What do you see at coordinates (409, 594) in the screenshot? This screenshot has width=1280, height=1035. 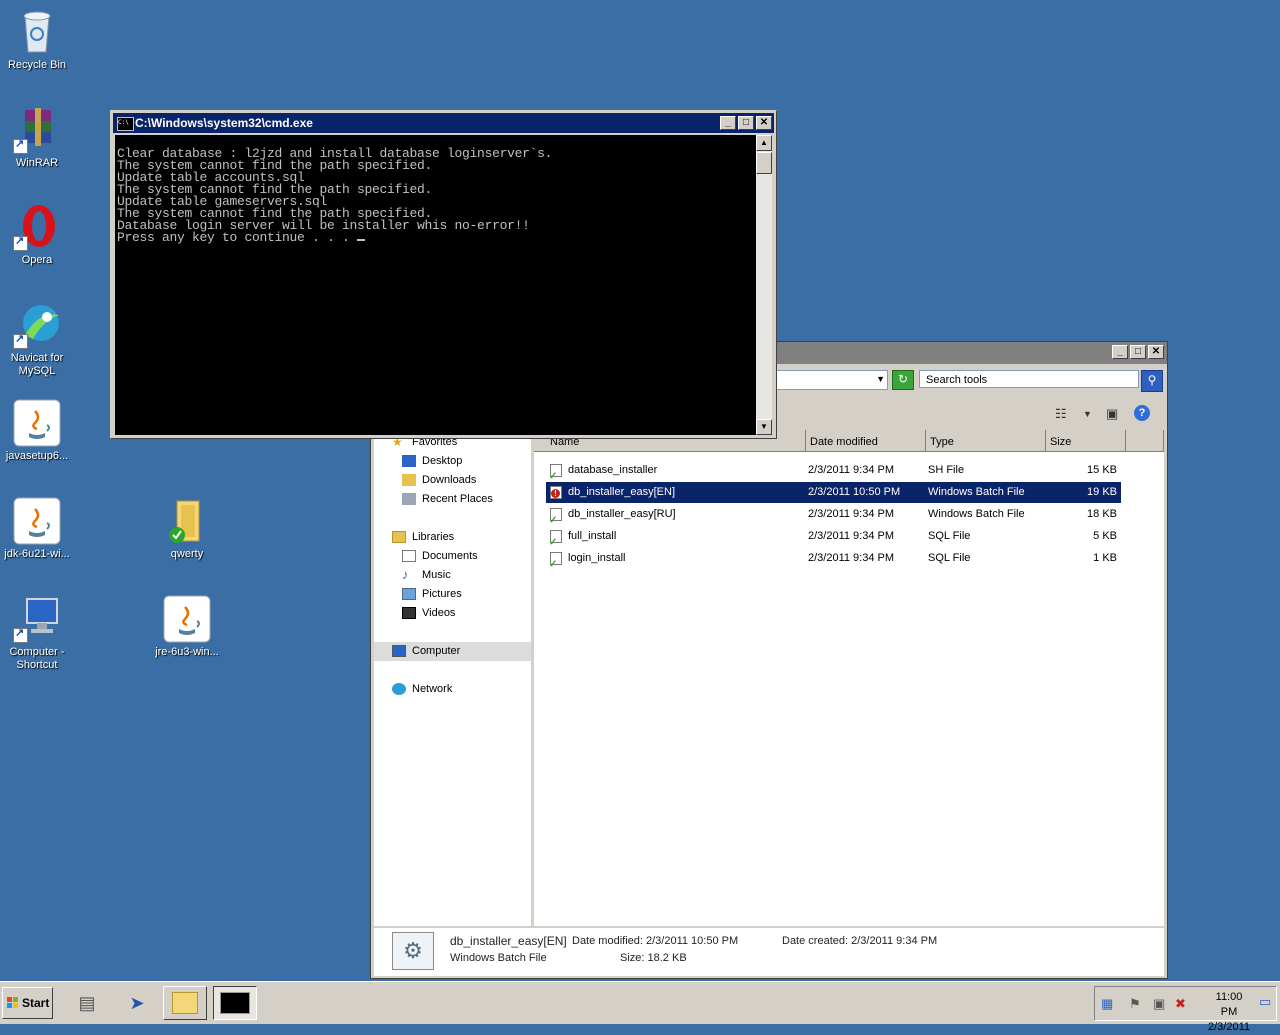 I see `pictures-icon` at bounding box center [409, 594].